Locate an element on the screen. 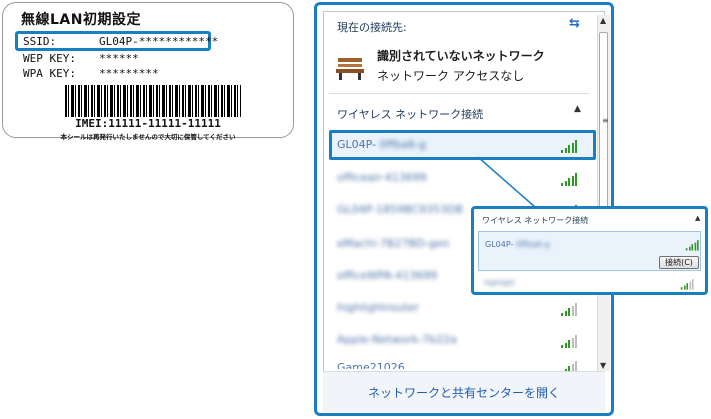 The height and width of the screenshot is (419, 711). network-item: Apple-Network-7b22a is located at coordinates (397, 339).